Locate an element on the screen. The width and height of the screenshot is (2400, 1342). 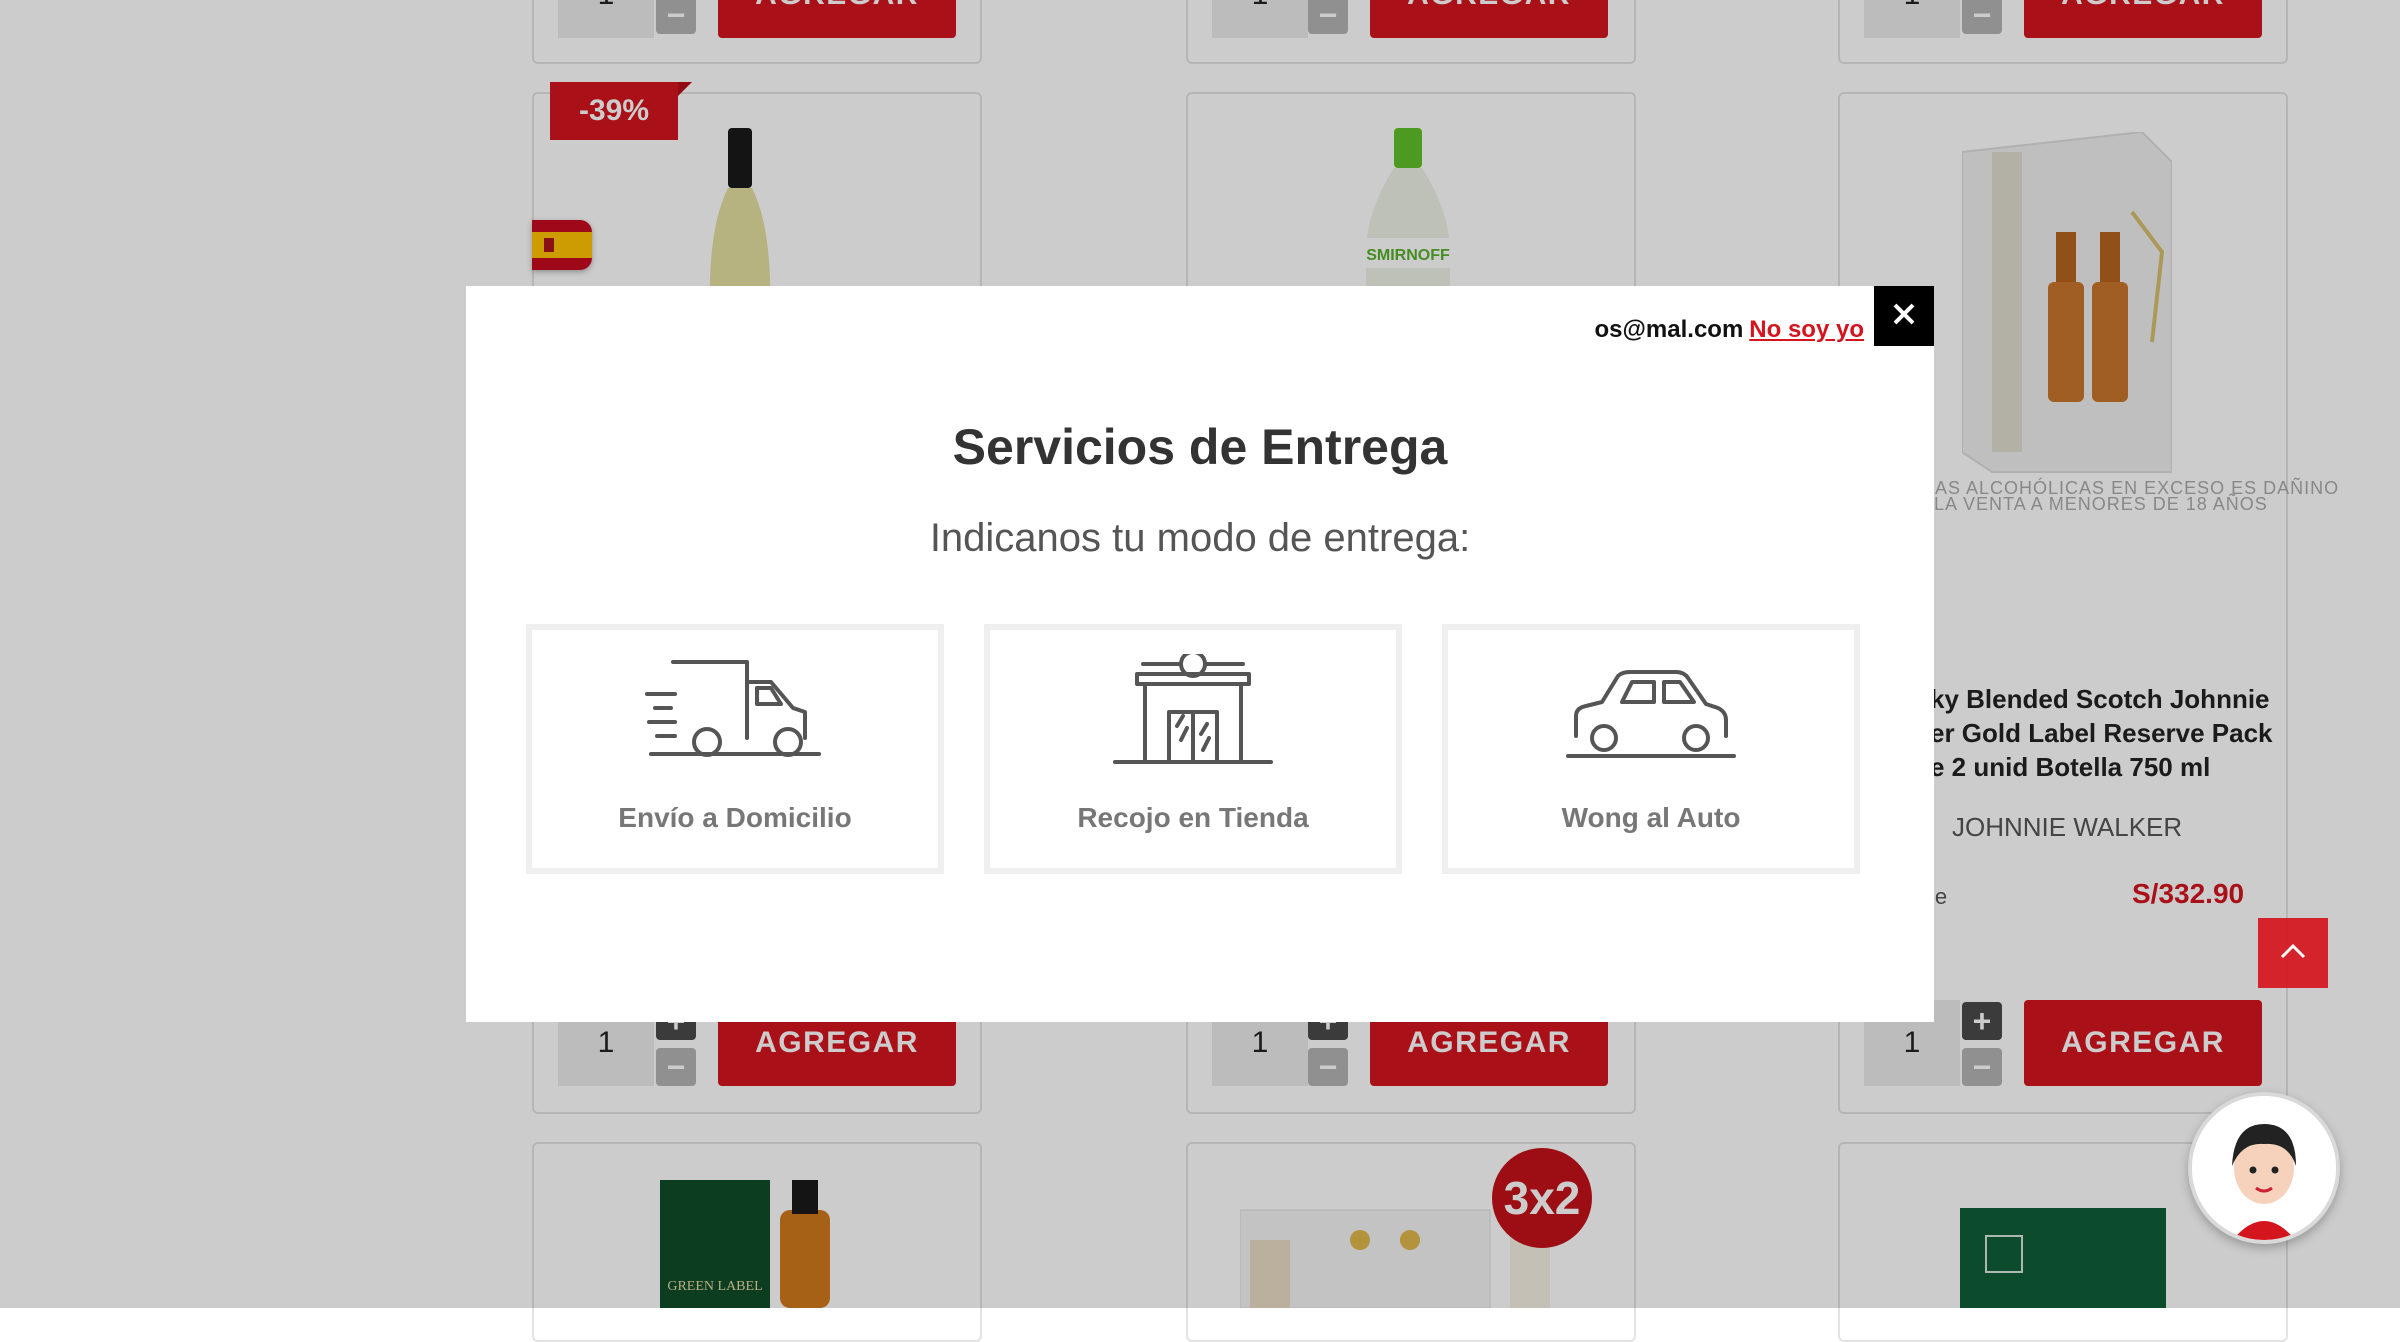
close-button is located at coordinates (1904, 316).